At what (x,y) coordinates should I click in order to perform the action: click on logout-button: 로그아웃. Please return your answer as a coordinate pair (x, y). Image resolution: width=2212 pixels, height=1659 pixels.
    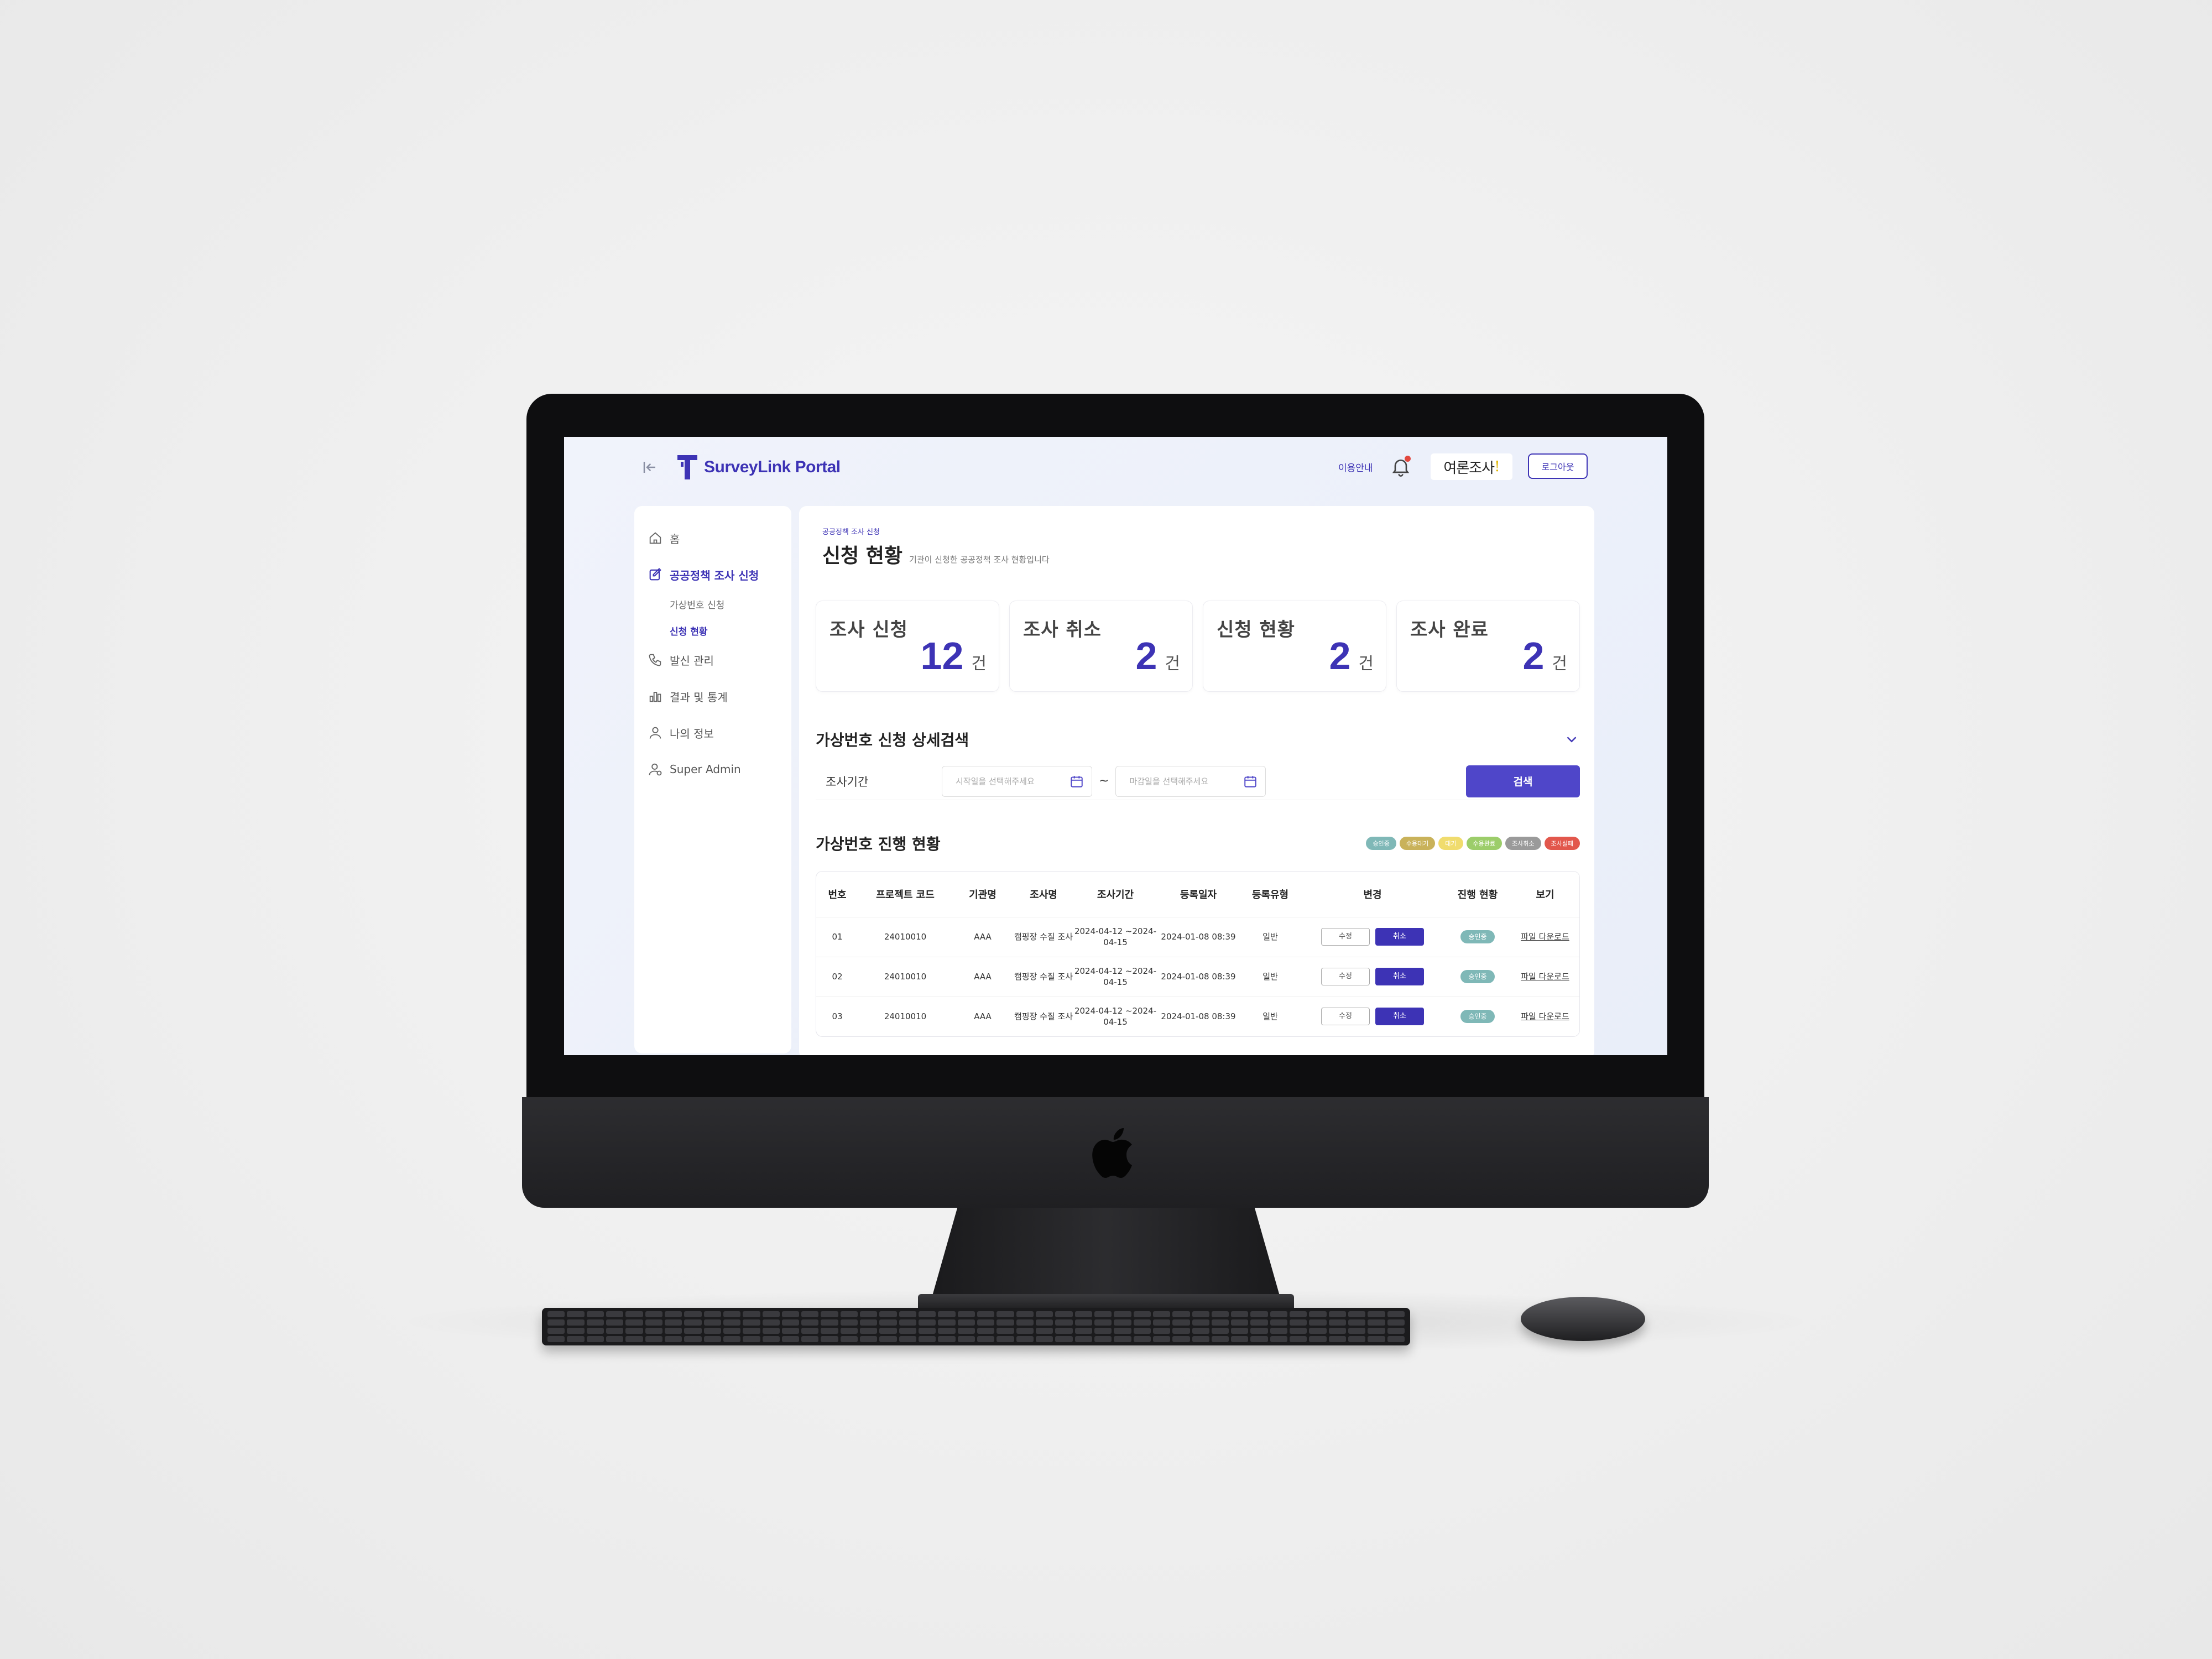
    Looking at the image, I should click on (1558, 466).